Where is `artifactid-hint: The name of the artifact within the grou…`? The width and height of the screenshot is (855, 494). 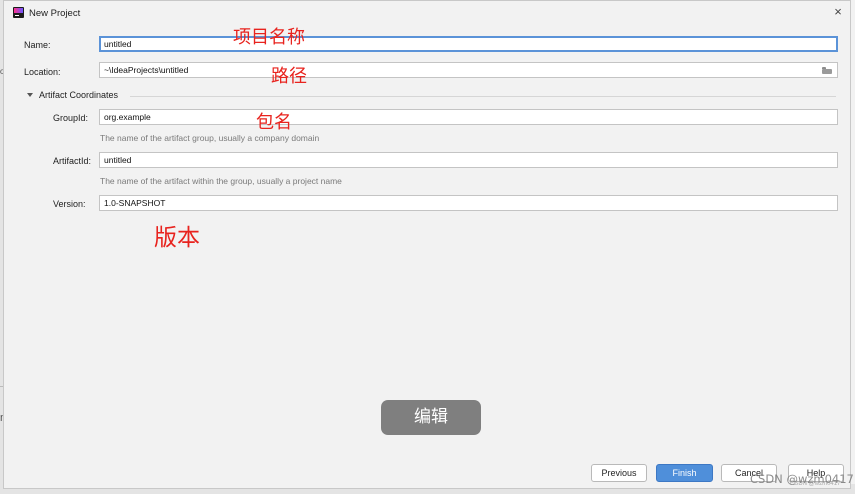
artifactid-hint: The name of the artifact within the grou… is located at coordinates (221, 181).